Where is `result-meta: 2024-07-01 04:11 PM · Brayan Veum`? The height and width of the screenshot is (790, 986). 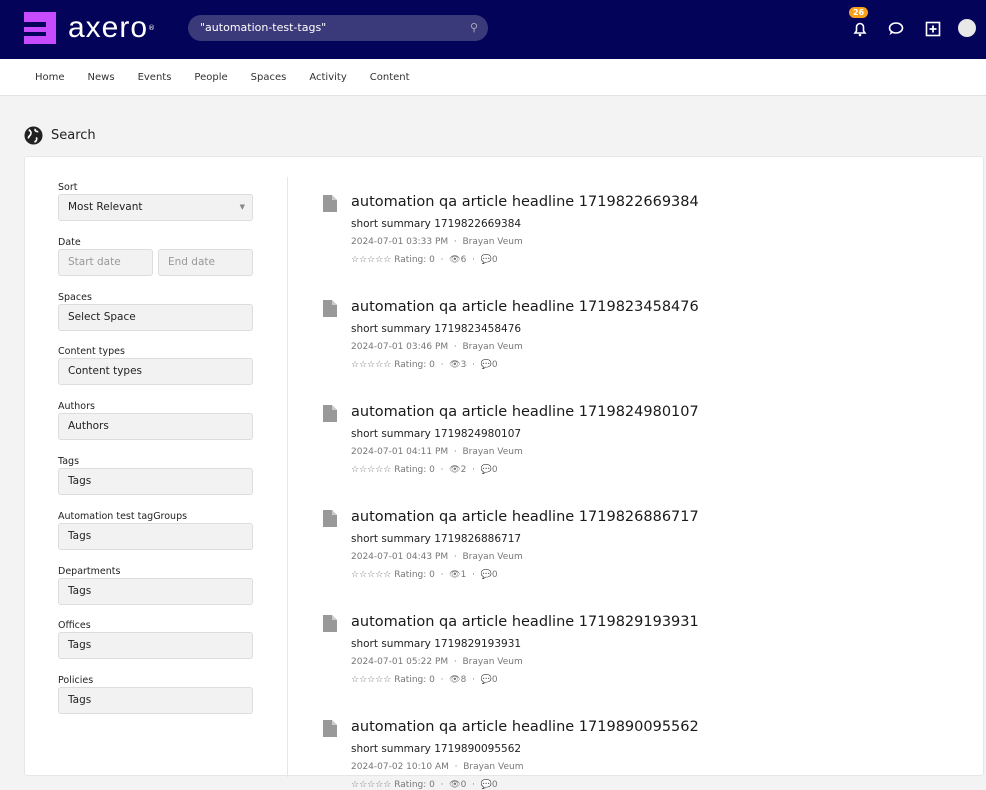
result-meta: 2024-07-01 04:11 PM · Brayan Veum is located at coordinates (437, 452).